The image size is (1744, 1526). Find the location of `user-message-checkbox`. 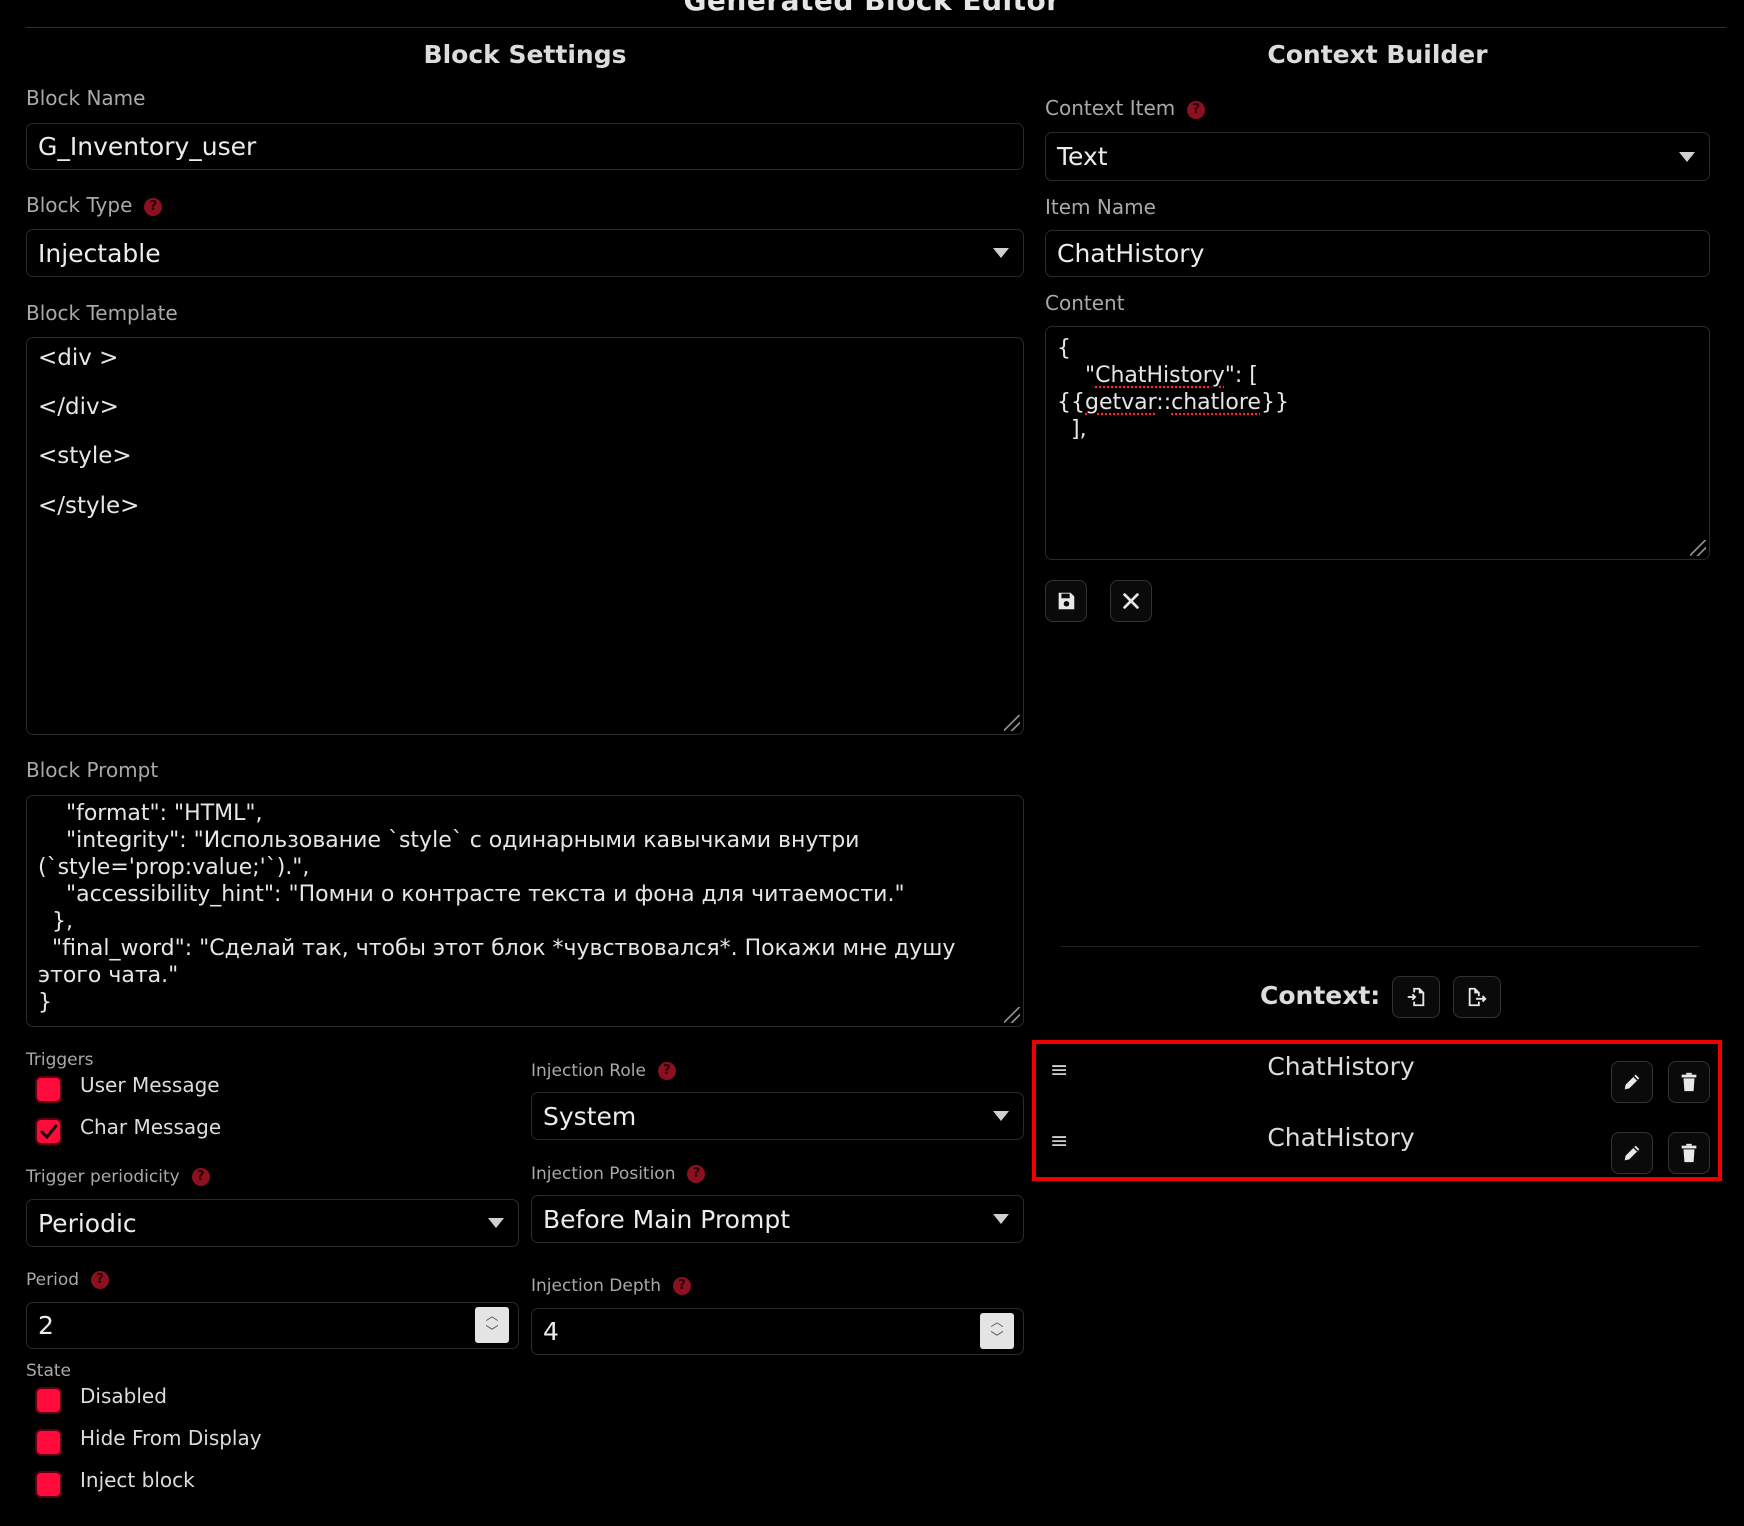

user-message-checkbox is located at coordinates (48, 1089).